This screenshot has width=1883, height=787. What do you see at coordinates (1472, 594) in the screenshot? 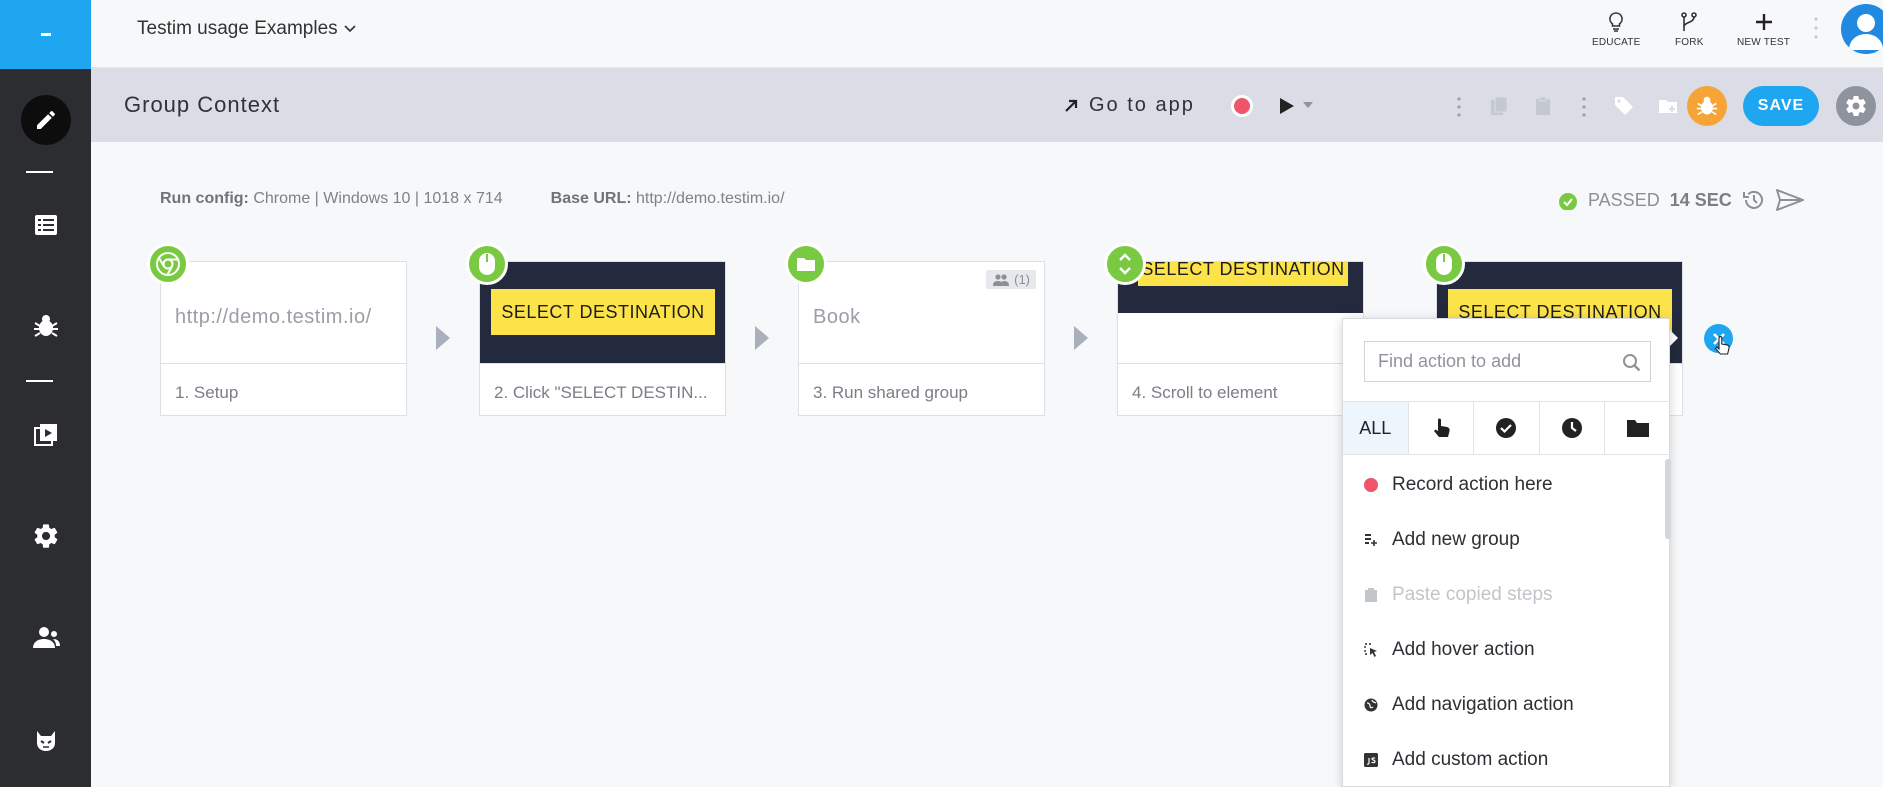
I see `action-item-label: Paste copied steps` at bounding box center [1472, 594].